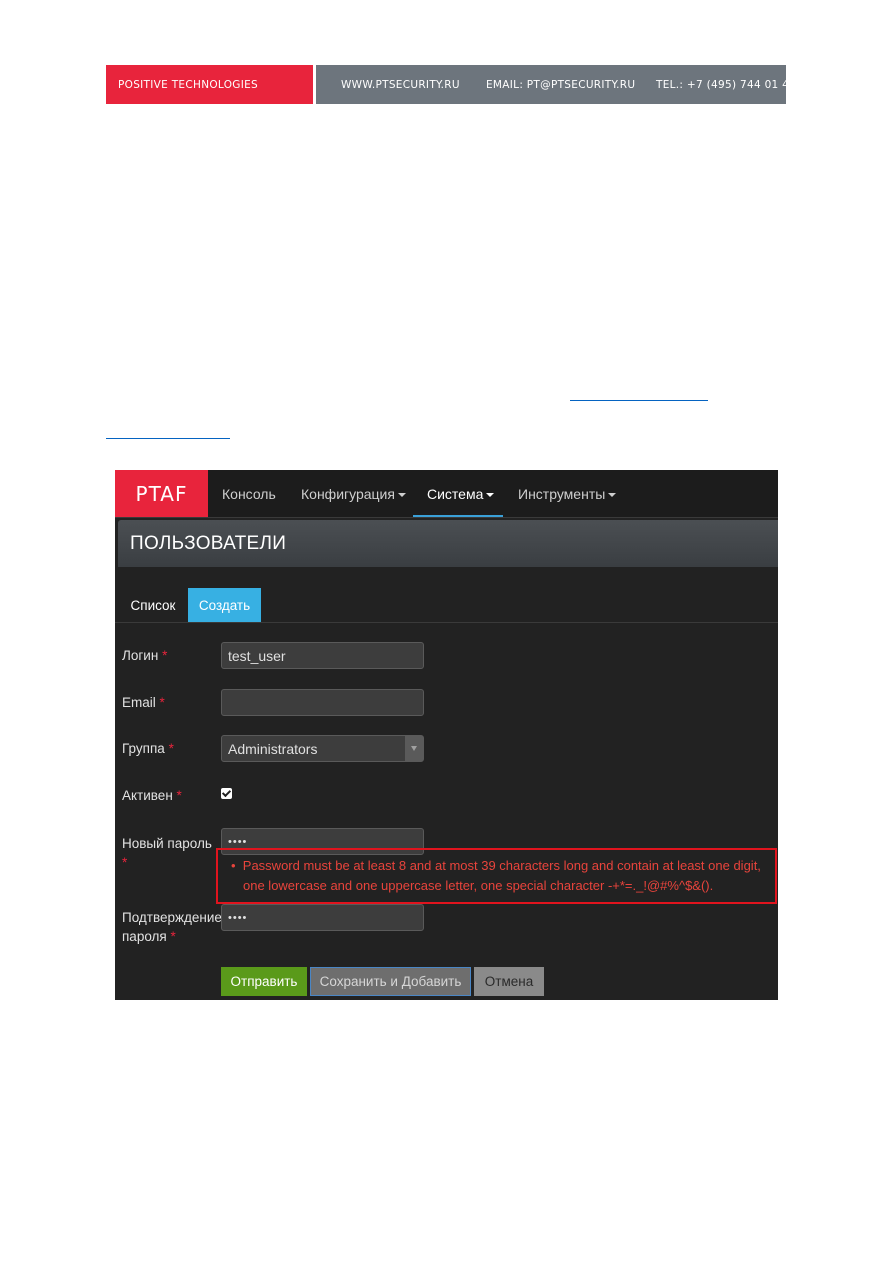 The width and height of the screenshot is (893, 1263). I want to click on checkmark-icon, so click(226, 792).